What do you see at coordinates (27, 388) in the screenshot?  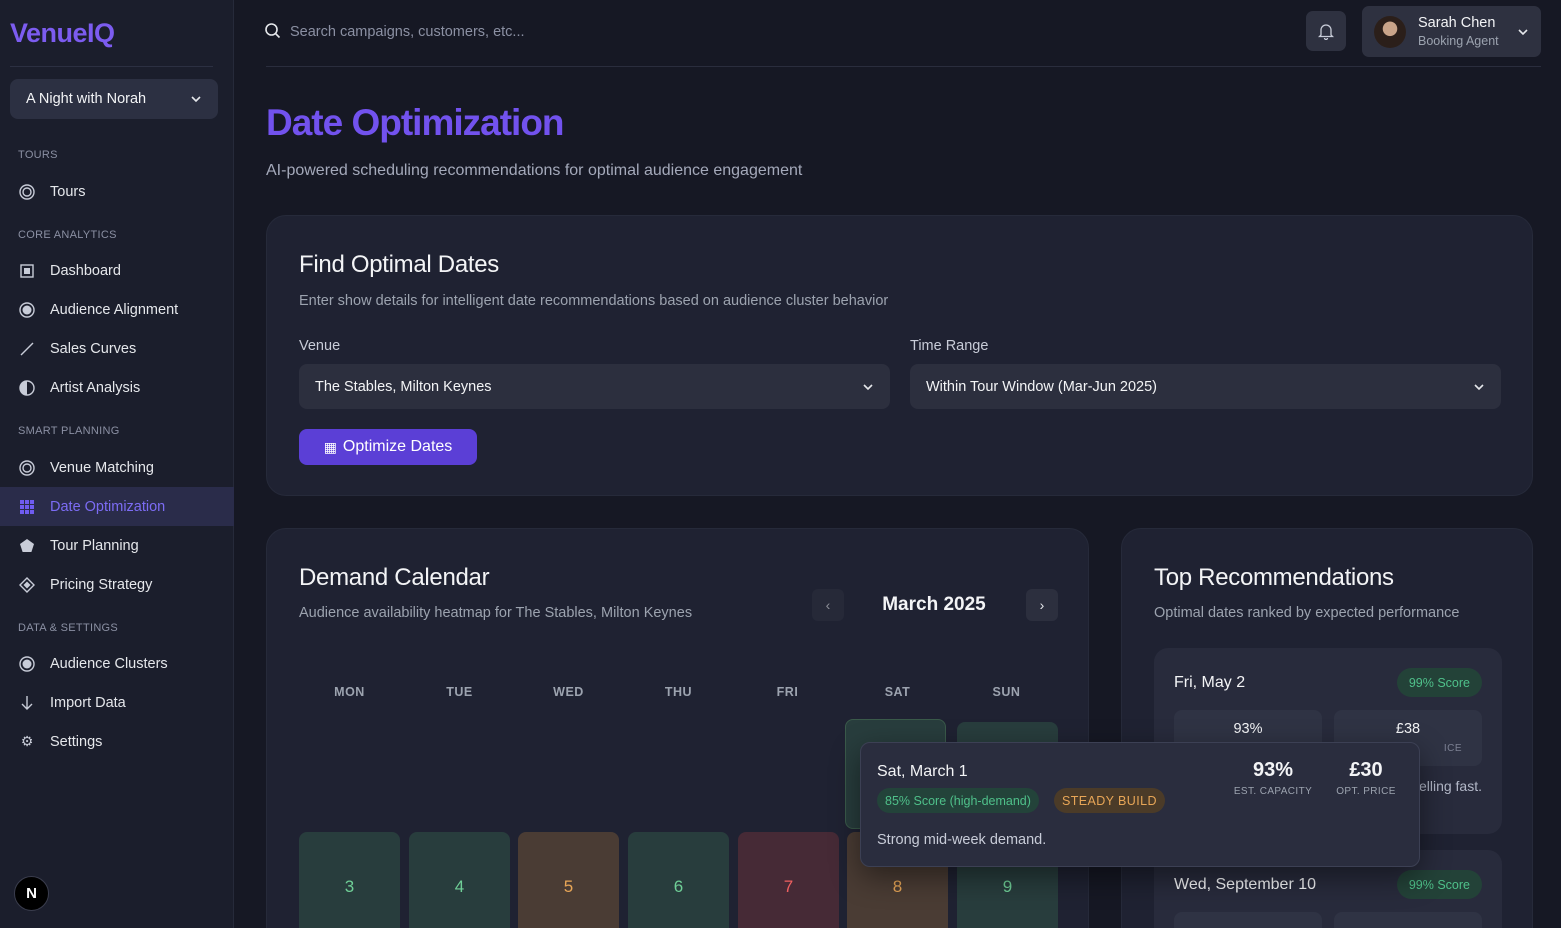 I see `half-circle-icon` at bounding box center [27, 388].